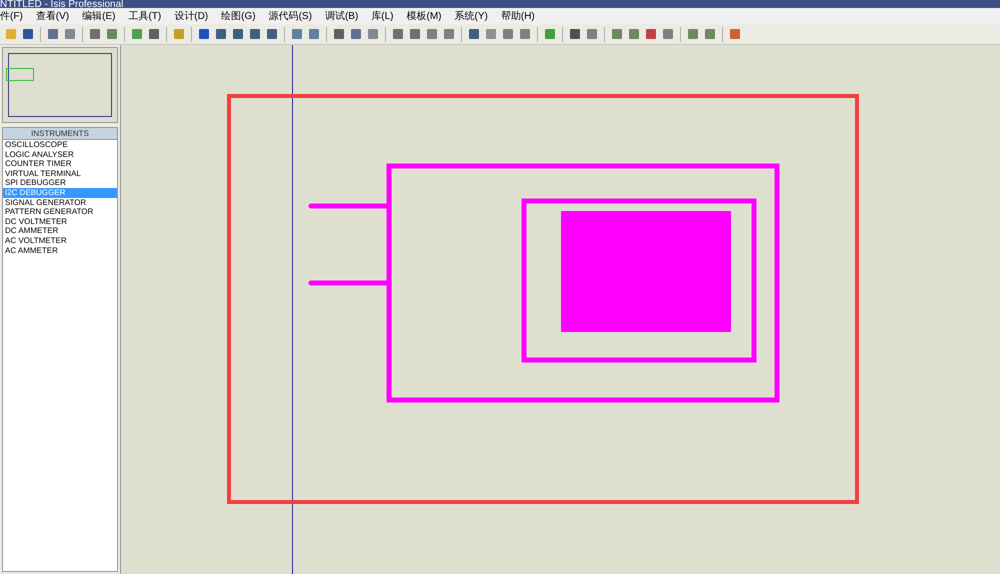 This screenshot has height=574, width=1000. I want to click on menu-item: 调试(B), so click(341, 16).